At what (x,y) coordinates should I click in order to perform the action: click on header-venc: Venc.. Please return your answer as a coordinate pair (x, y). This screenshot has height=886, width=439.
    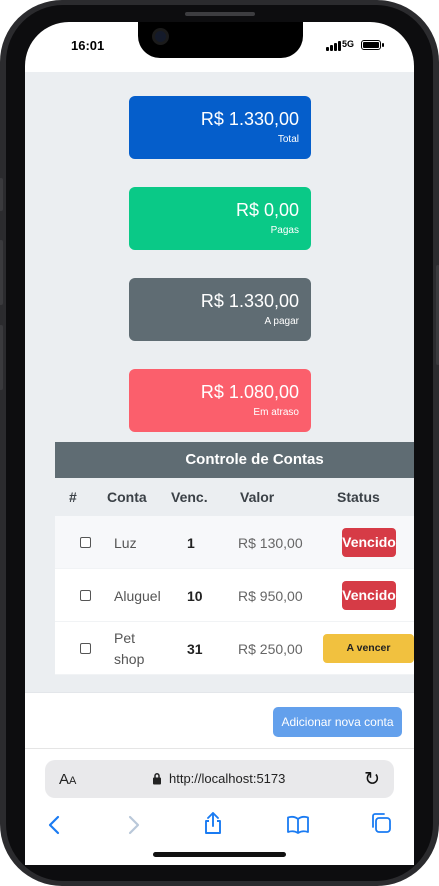
    Looking at the image, I should click on (189, 497).